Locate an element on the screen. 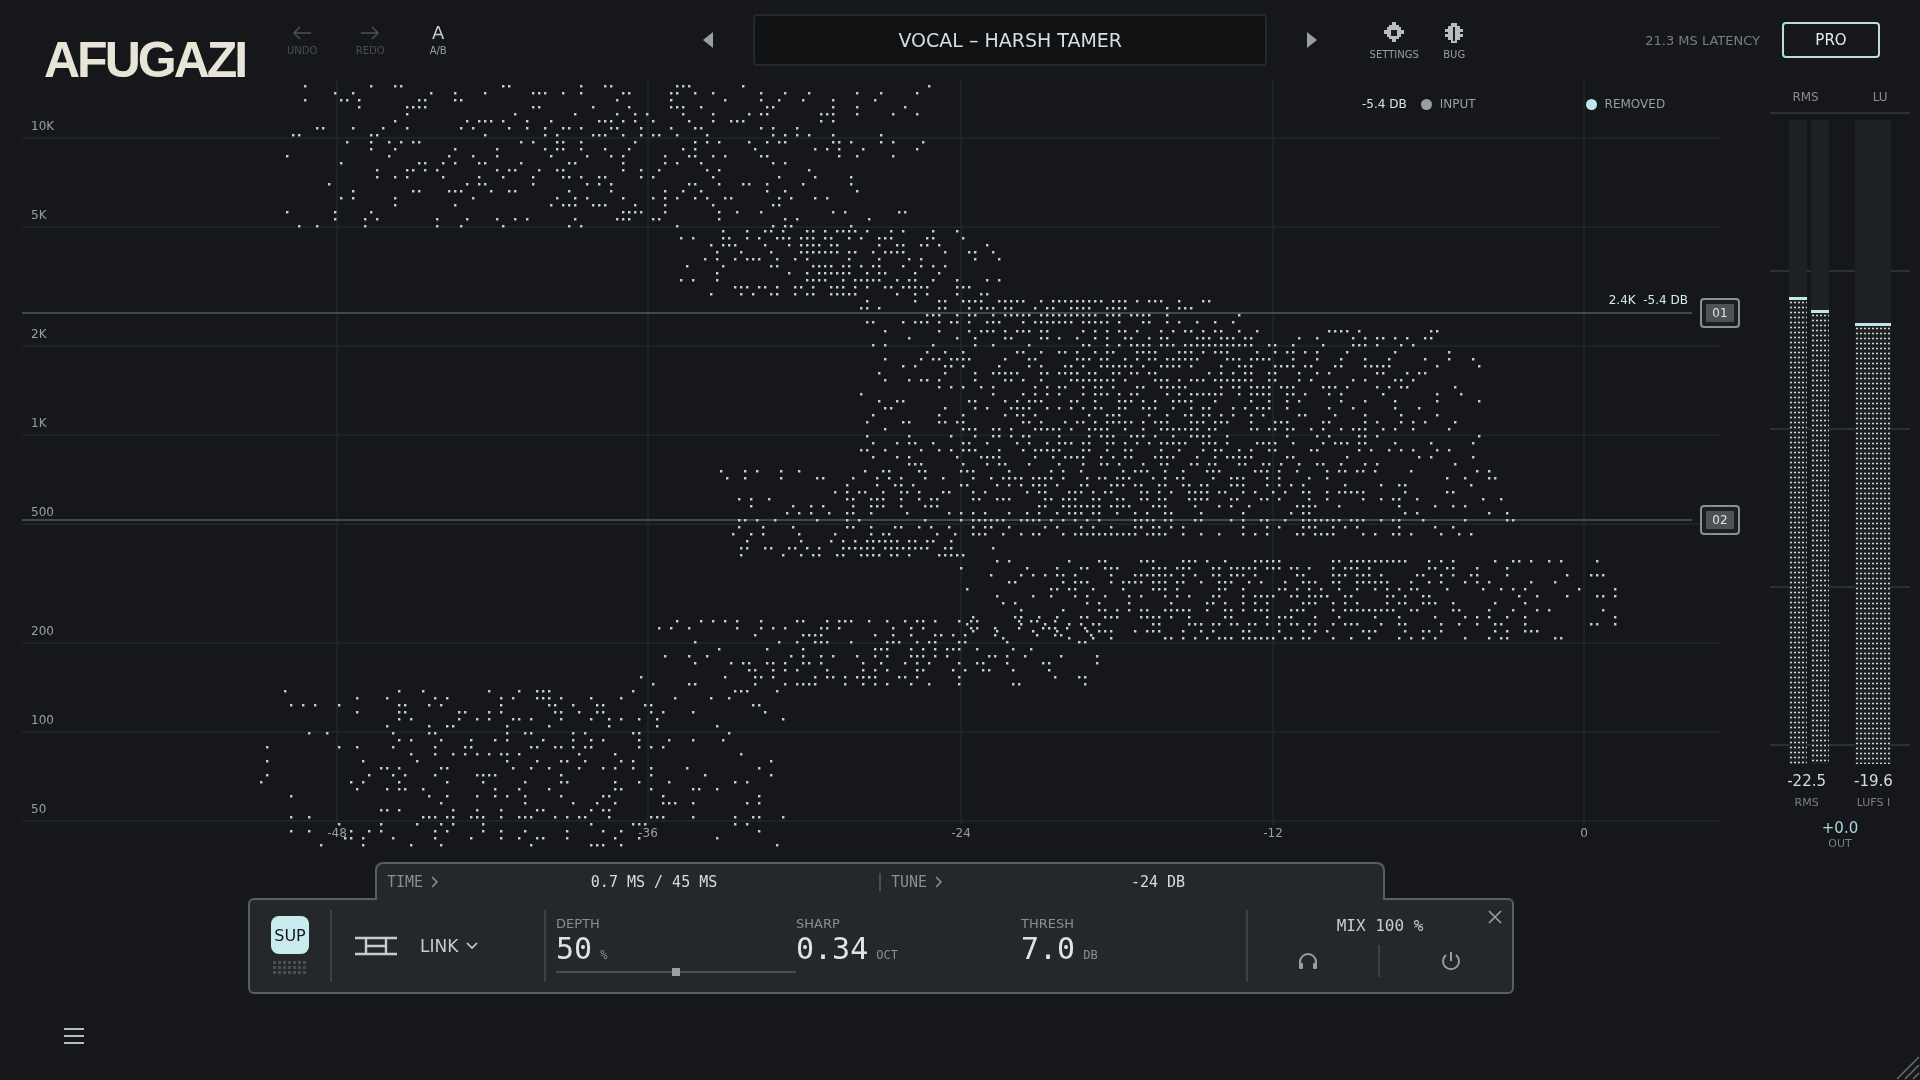 This screenshot has width=1920, height=1080. param-value: 50 % is located at coordinates (676, 948).